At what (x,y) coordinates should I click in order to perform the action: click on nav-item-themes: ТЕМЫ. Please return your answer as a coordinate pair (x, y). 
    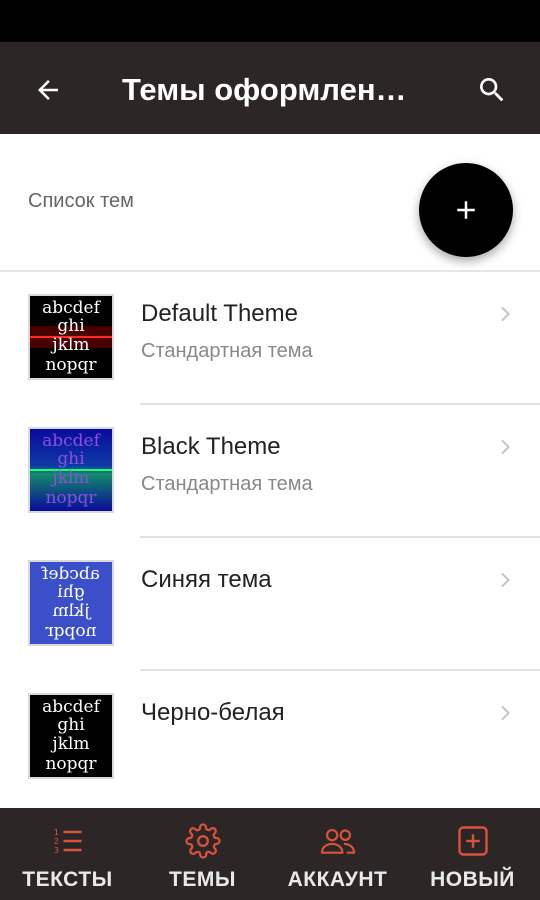
    Looking at the image, I should click on (202, 854).